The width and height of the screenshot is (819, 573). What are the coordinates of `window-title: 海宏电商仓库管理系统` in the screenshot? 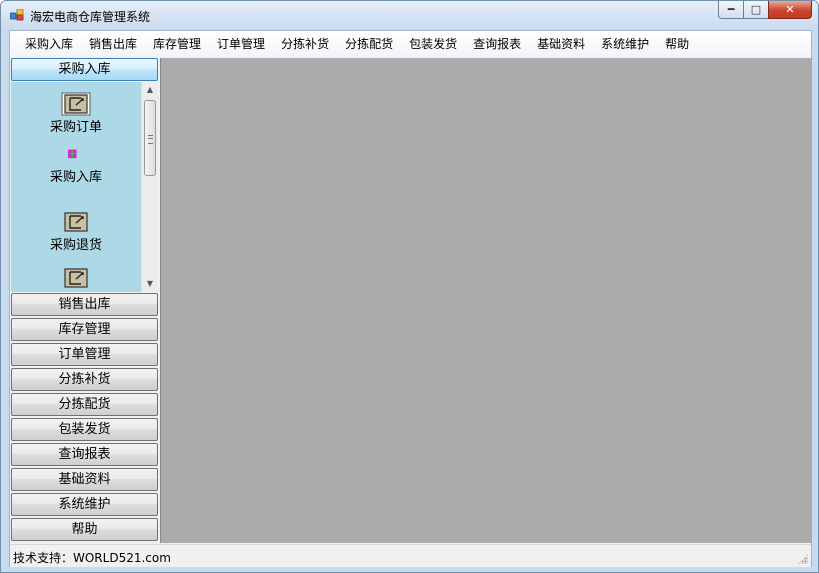 It's located at (90, 17).